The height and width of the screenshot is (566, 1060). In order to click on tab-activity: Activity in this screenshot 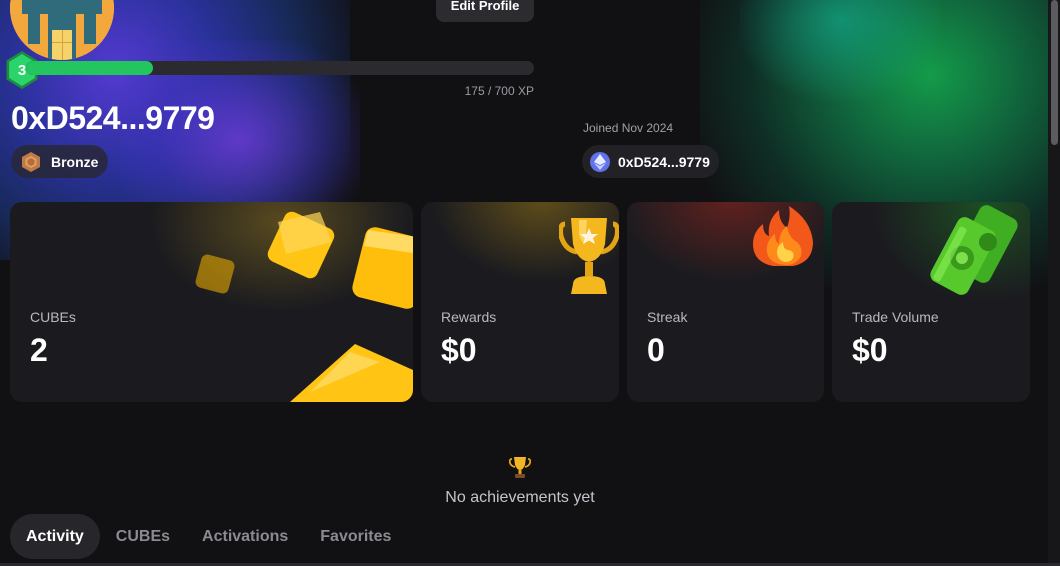, I will do `click(55, 536)`.